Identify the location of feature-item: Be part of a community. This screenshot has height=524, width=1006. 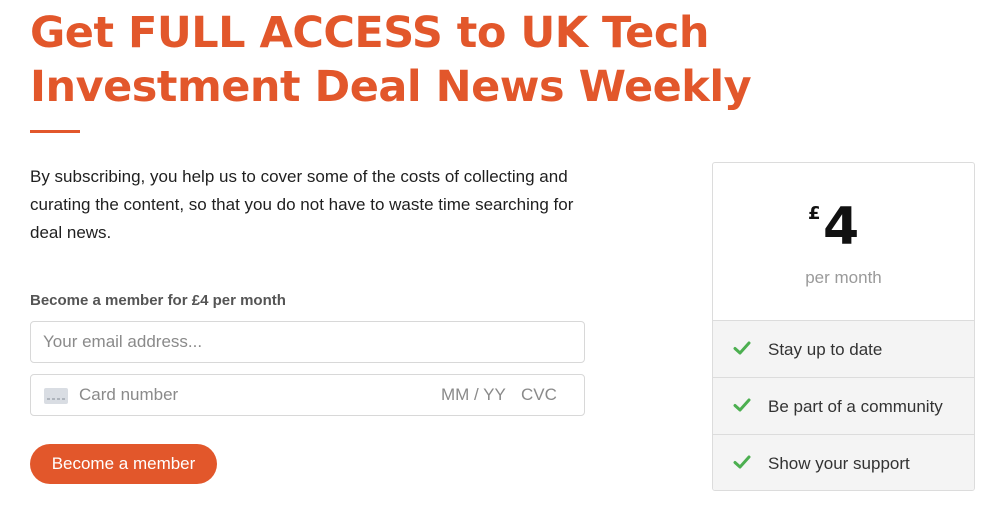
(843, 405).